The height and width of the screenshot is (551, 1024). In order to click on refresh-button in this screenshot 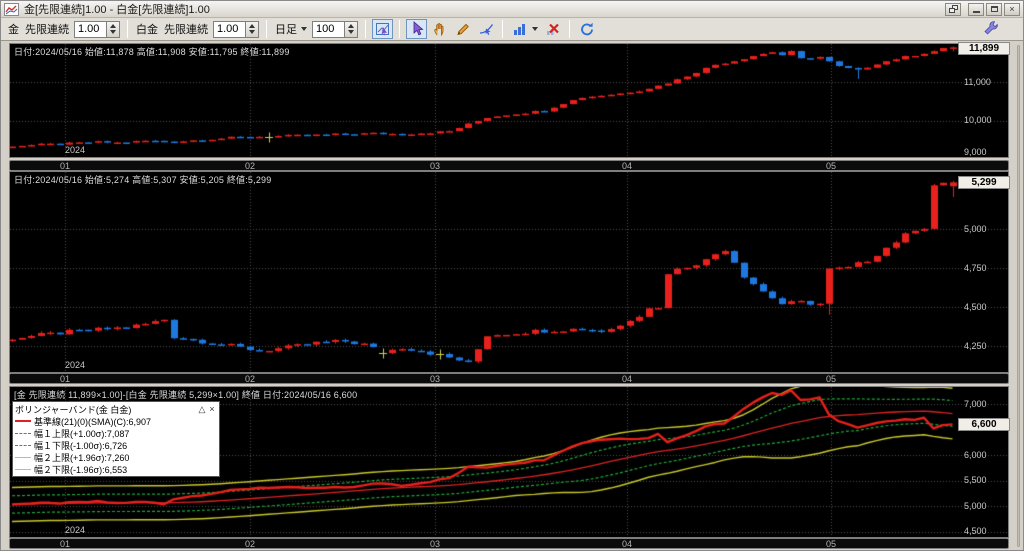, I will do `click(586, 29)`.